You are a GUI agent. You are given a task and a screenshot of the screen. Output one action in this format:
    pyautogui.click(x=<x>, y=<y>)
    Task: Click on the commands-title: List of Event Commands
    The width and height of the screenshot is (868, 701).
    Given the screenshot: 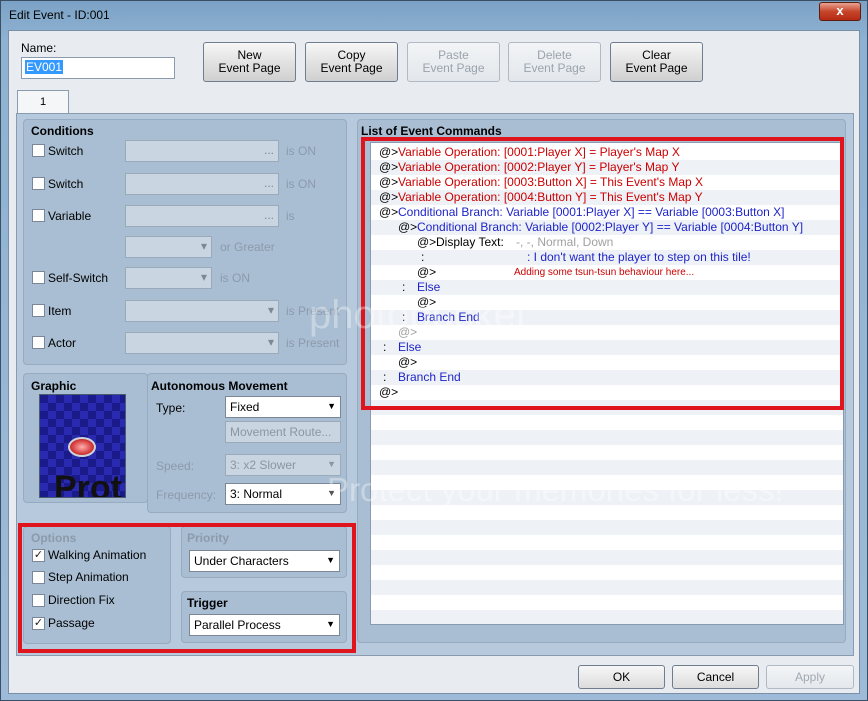 What is the action you would take?
    pyautogui.click(x=431, y=131)
    